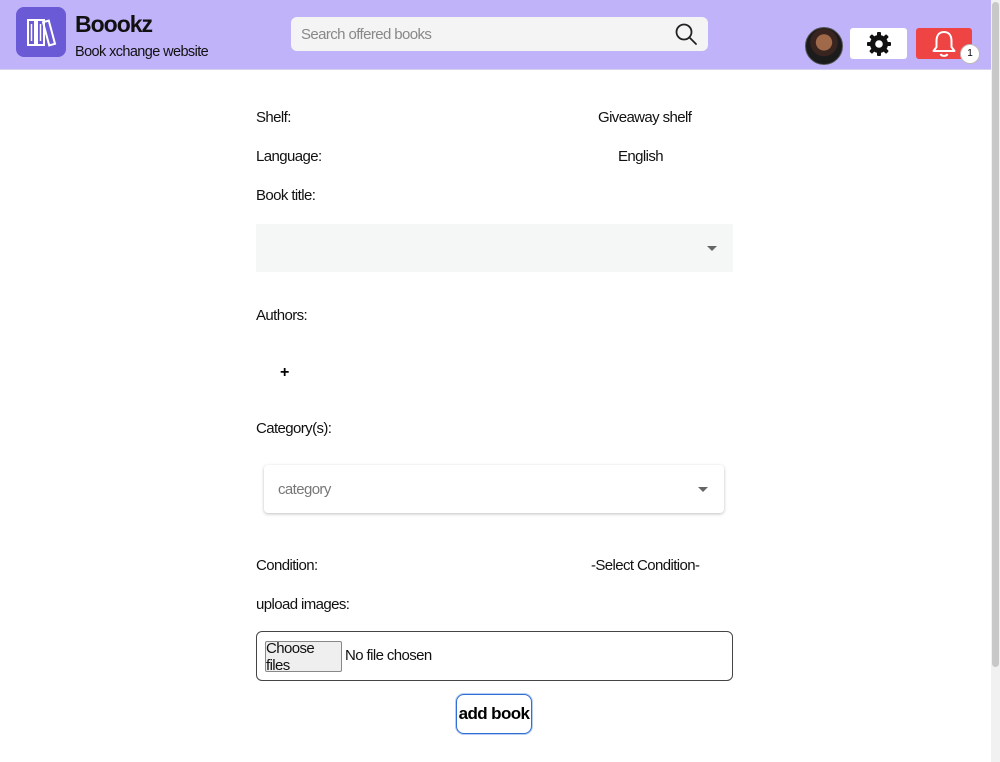 This screenshot has height=762, width=1000. I want to click on language-label: Language:, so click(289, 156).